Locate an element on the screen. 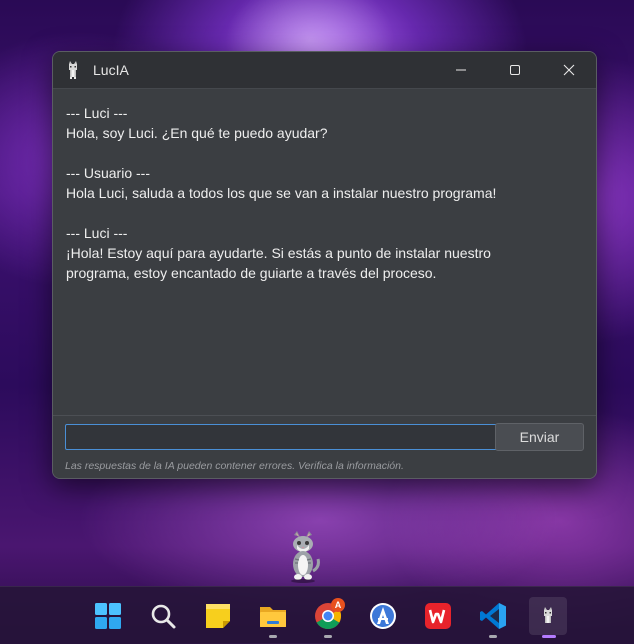 The image size is (634, 644). taskbar: A is located at coordinates (317, 615).